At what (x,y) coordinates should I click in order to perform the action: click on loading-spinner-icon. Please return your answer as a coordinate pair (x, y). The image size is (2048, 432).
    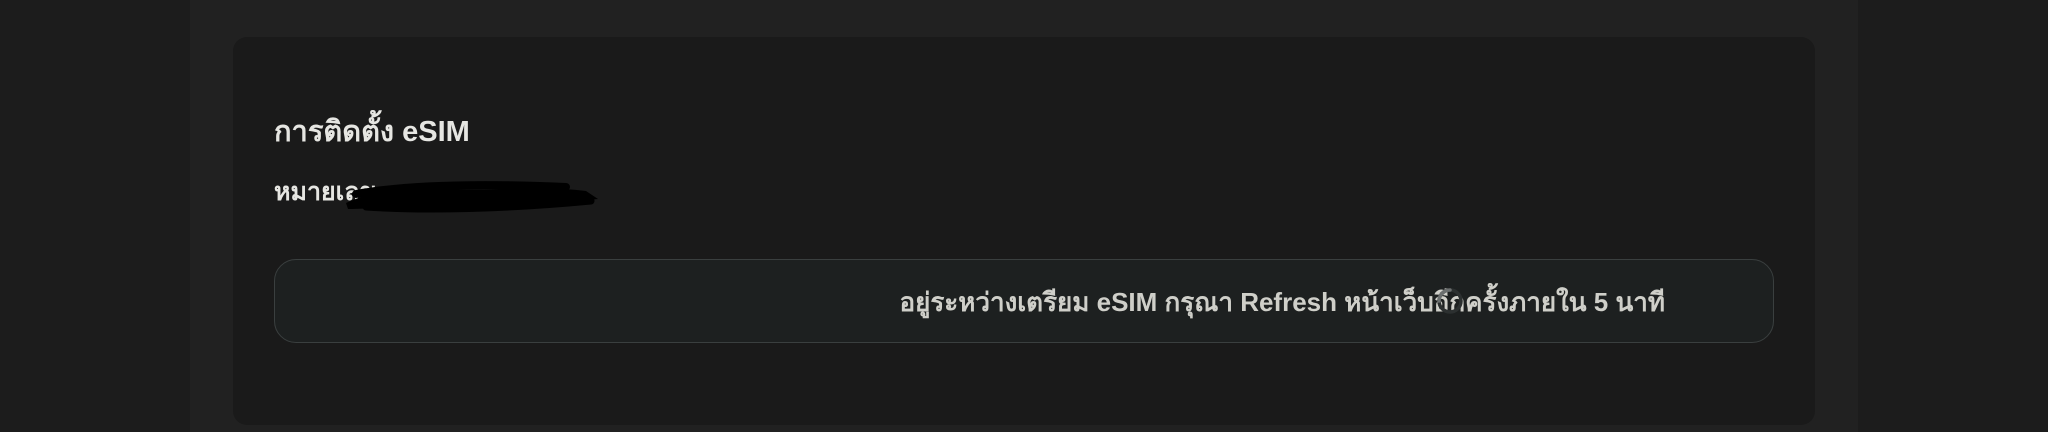
    Looking at the image, I should click on (1450, 301).